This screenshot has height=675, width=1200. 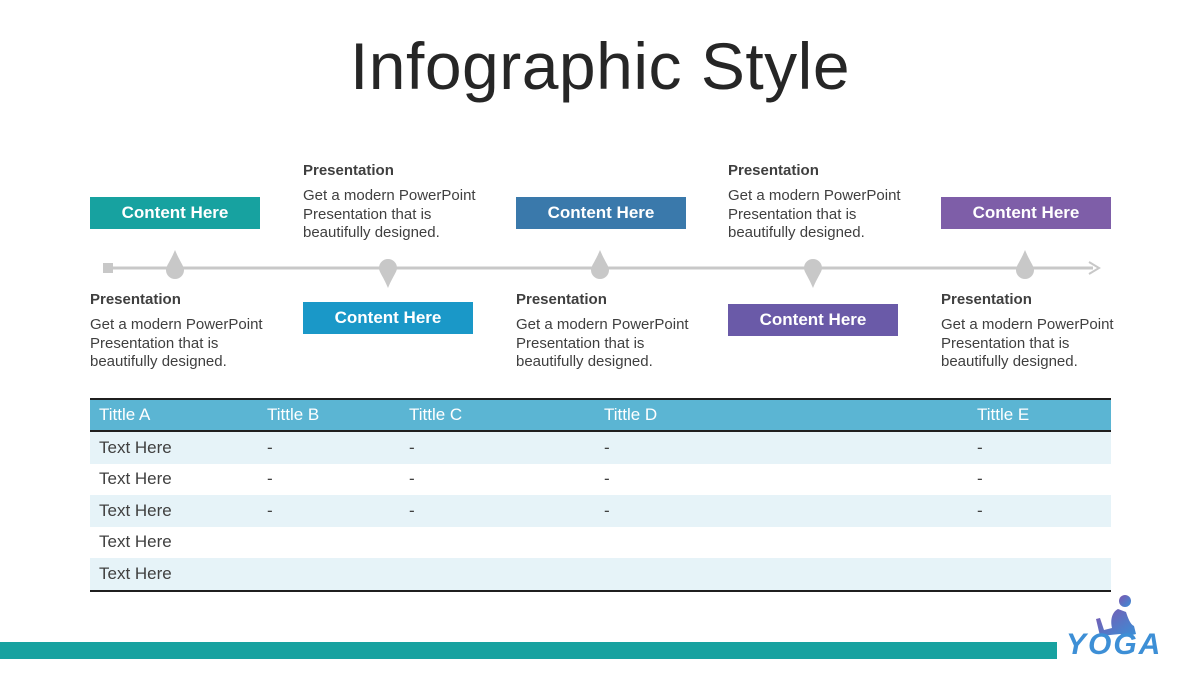 What do you see at coordinates (528, 650) in the screenshot?
I see `footer-bar` at bounding box center [528, 650].